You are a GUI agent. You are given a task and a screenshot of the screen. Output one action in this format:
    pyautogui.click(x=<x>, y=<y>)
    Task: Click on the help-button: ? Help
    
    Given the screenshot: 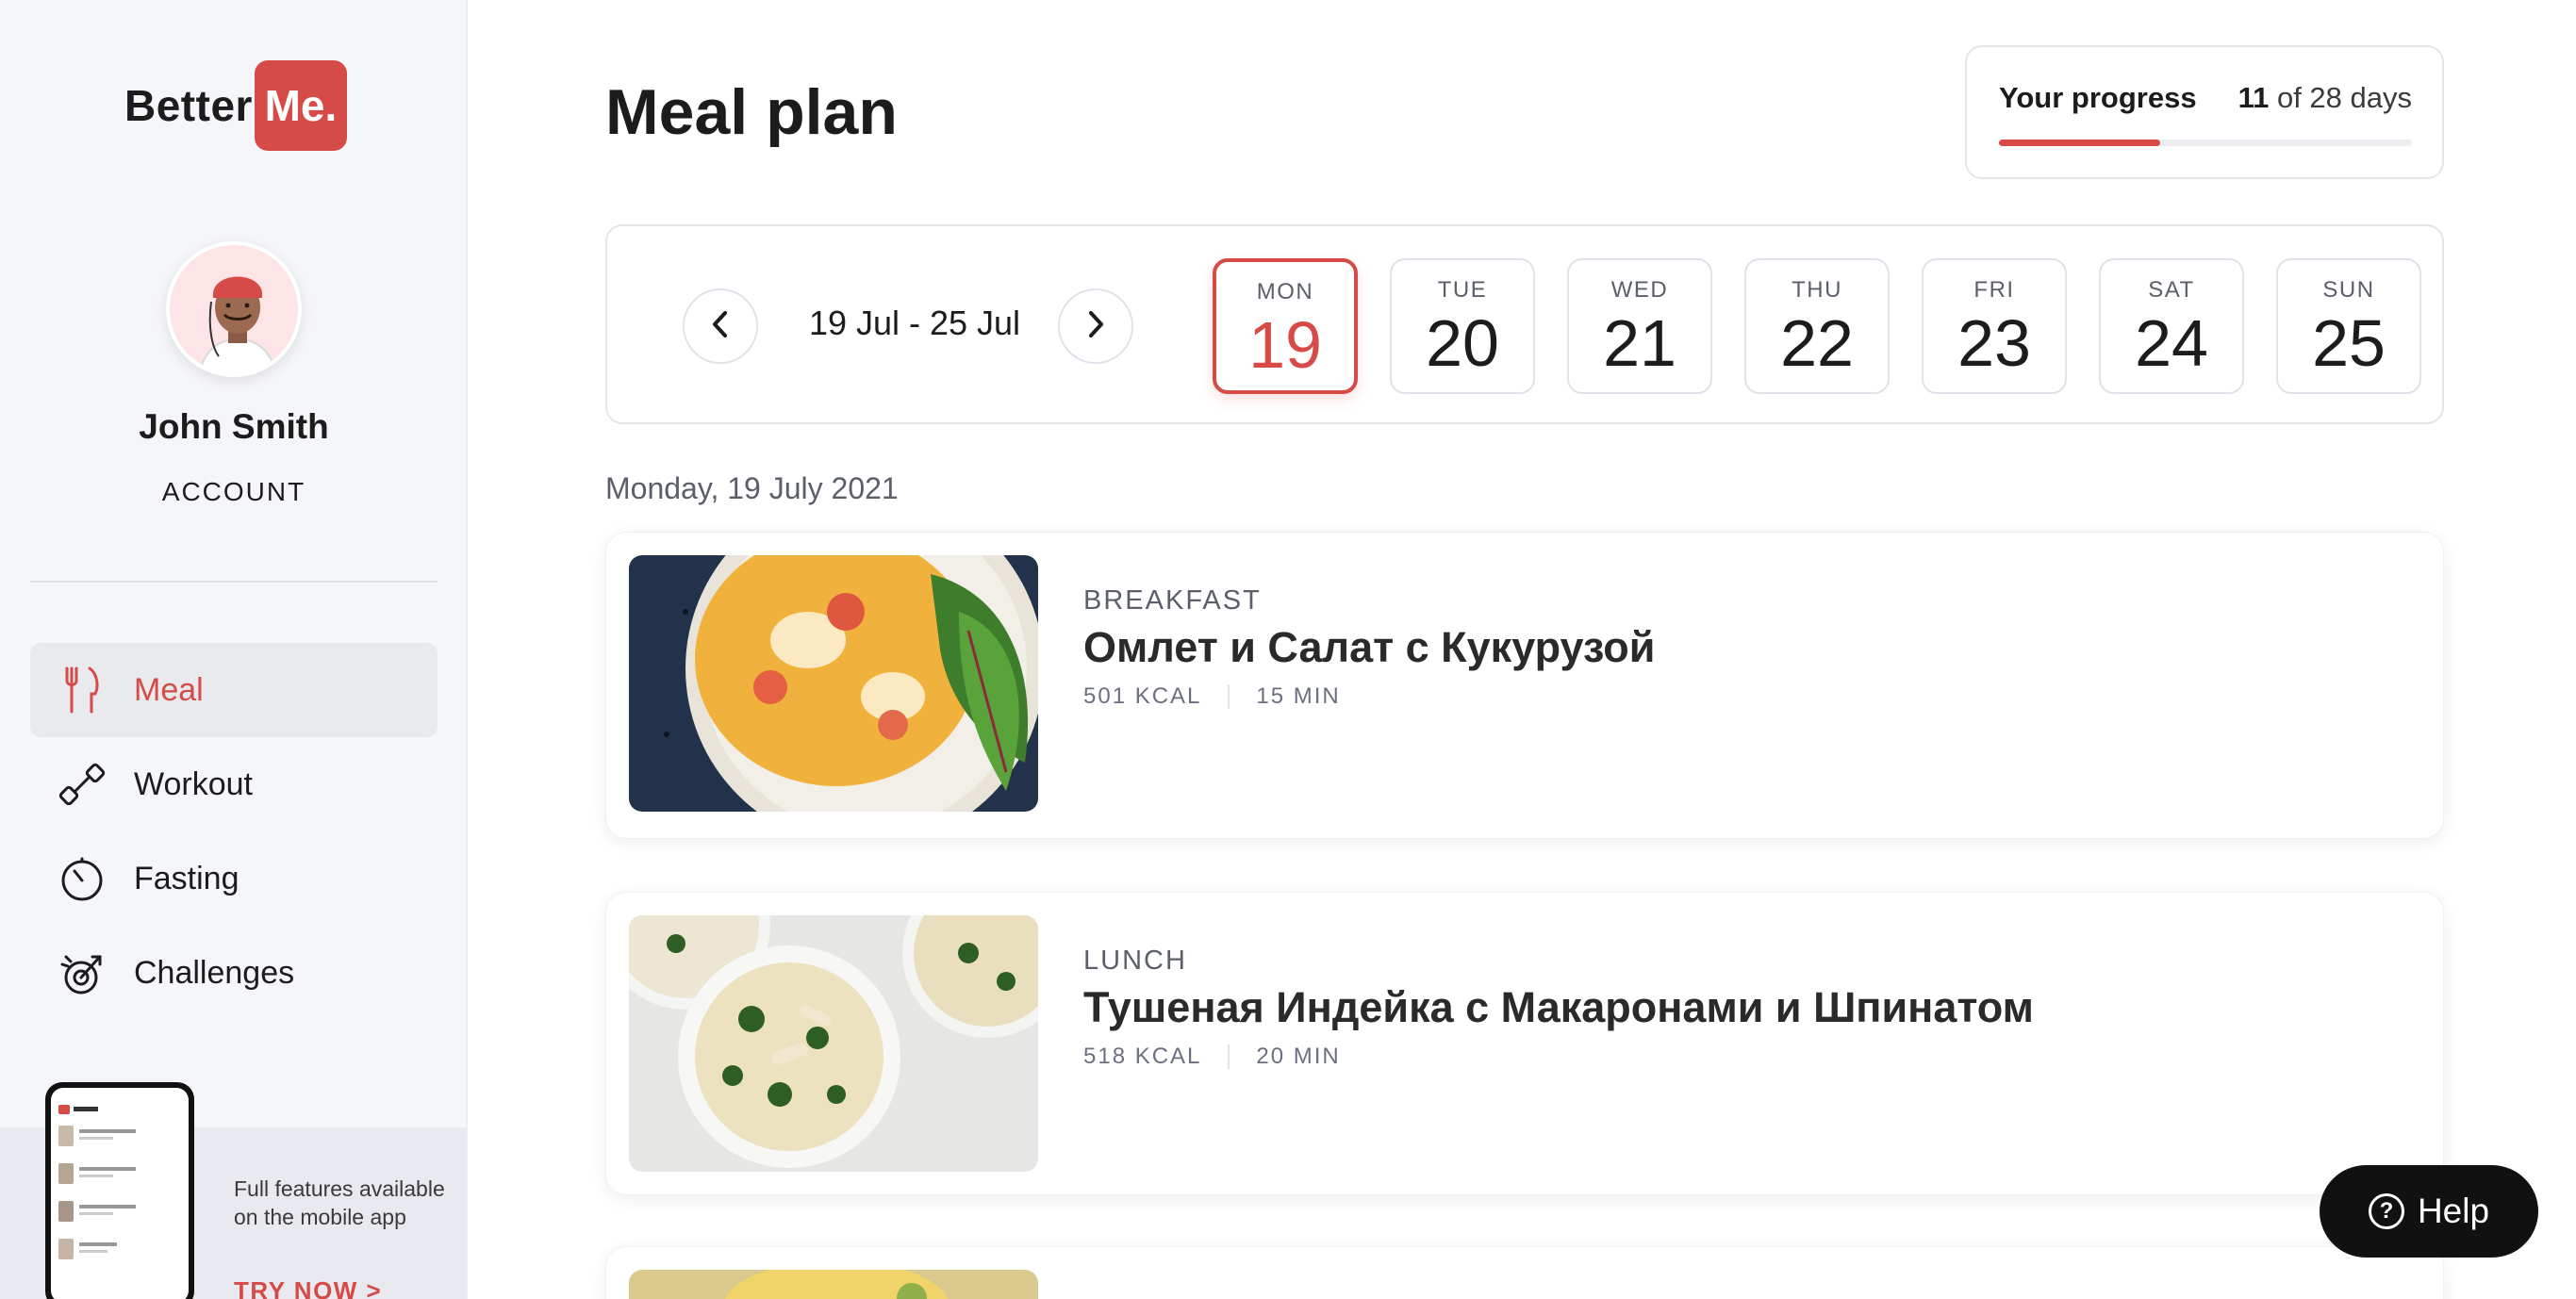 What is the action you would take?
    pyautogui.click(x=2429, y=1211)
    